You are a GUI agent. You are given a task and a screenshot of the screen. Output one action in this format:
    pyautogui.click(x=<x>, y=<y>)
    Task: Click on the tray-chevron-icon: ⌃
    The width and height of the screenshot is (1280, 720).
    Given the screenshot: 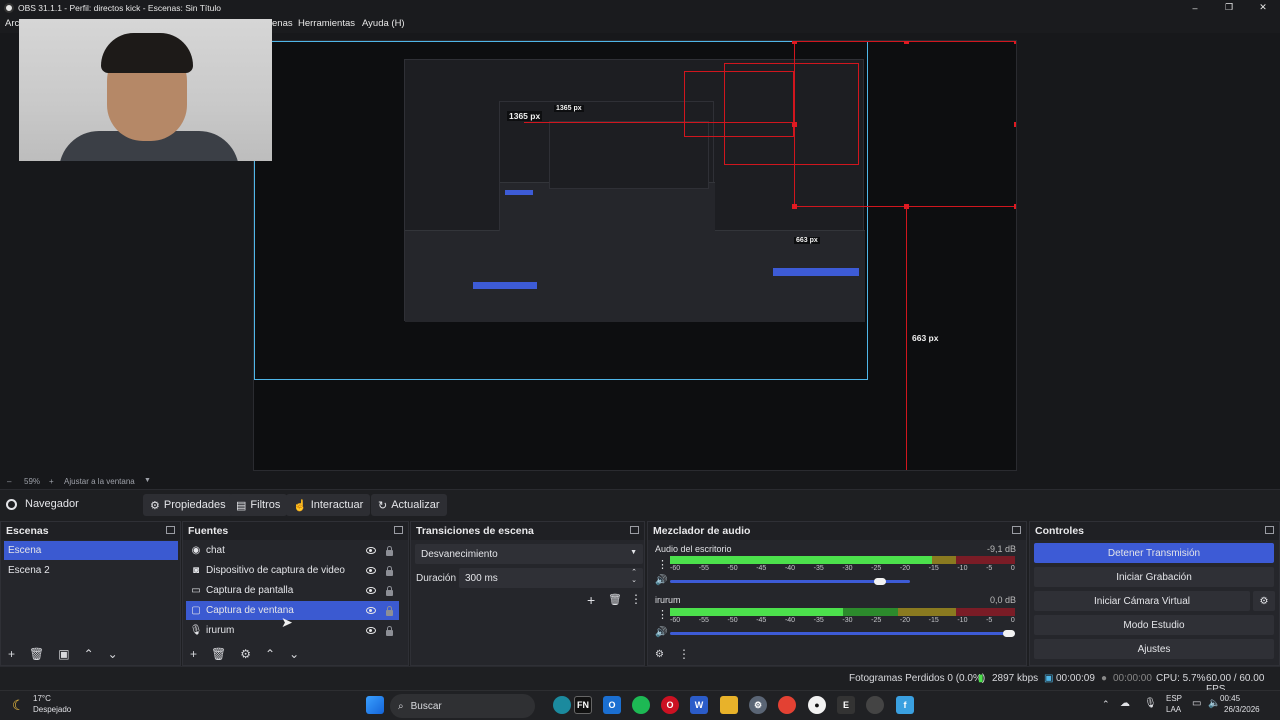 What is the action you would take?
    pyautogui.click(x=1106, y=704)
    